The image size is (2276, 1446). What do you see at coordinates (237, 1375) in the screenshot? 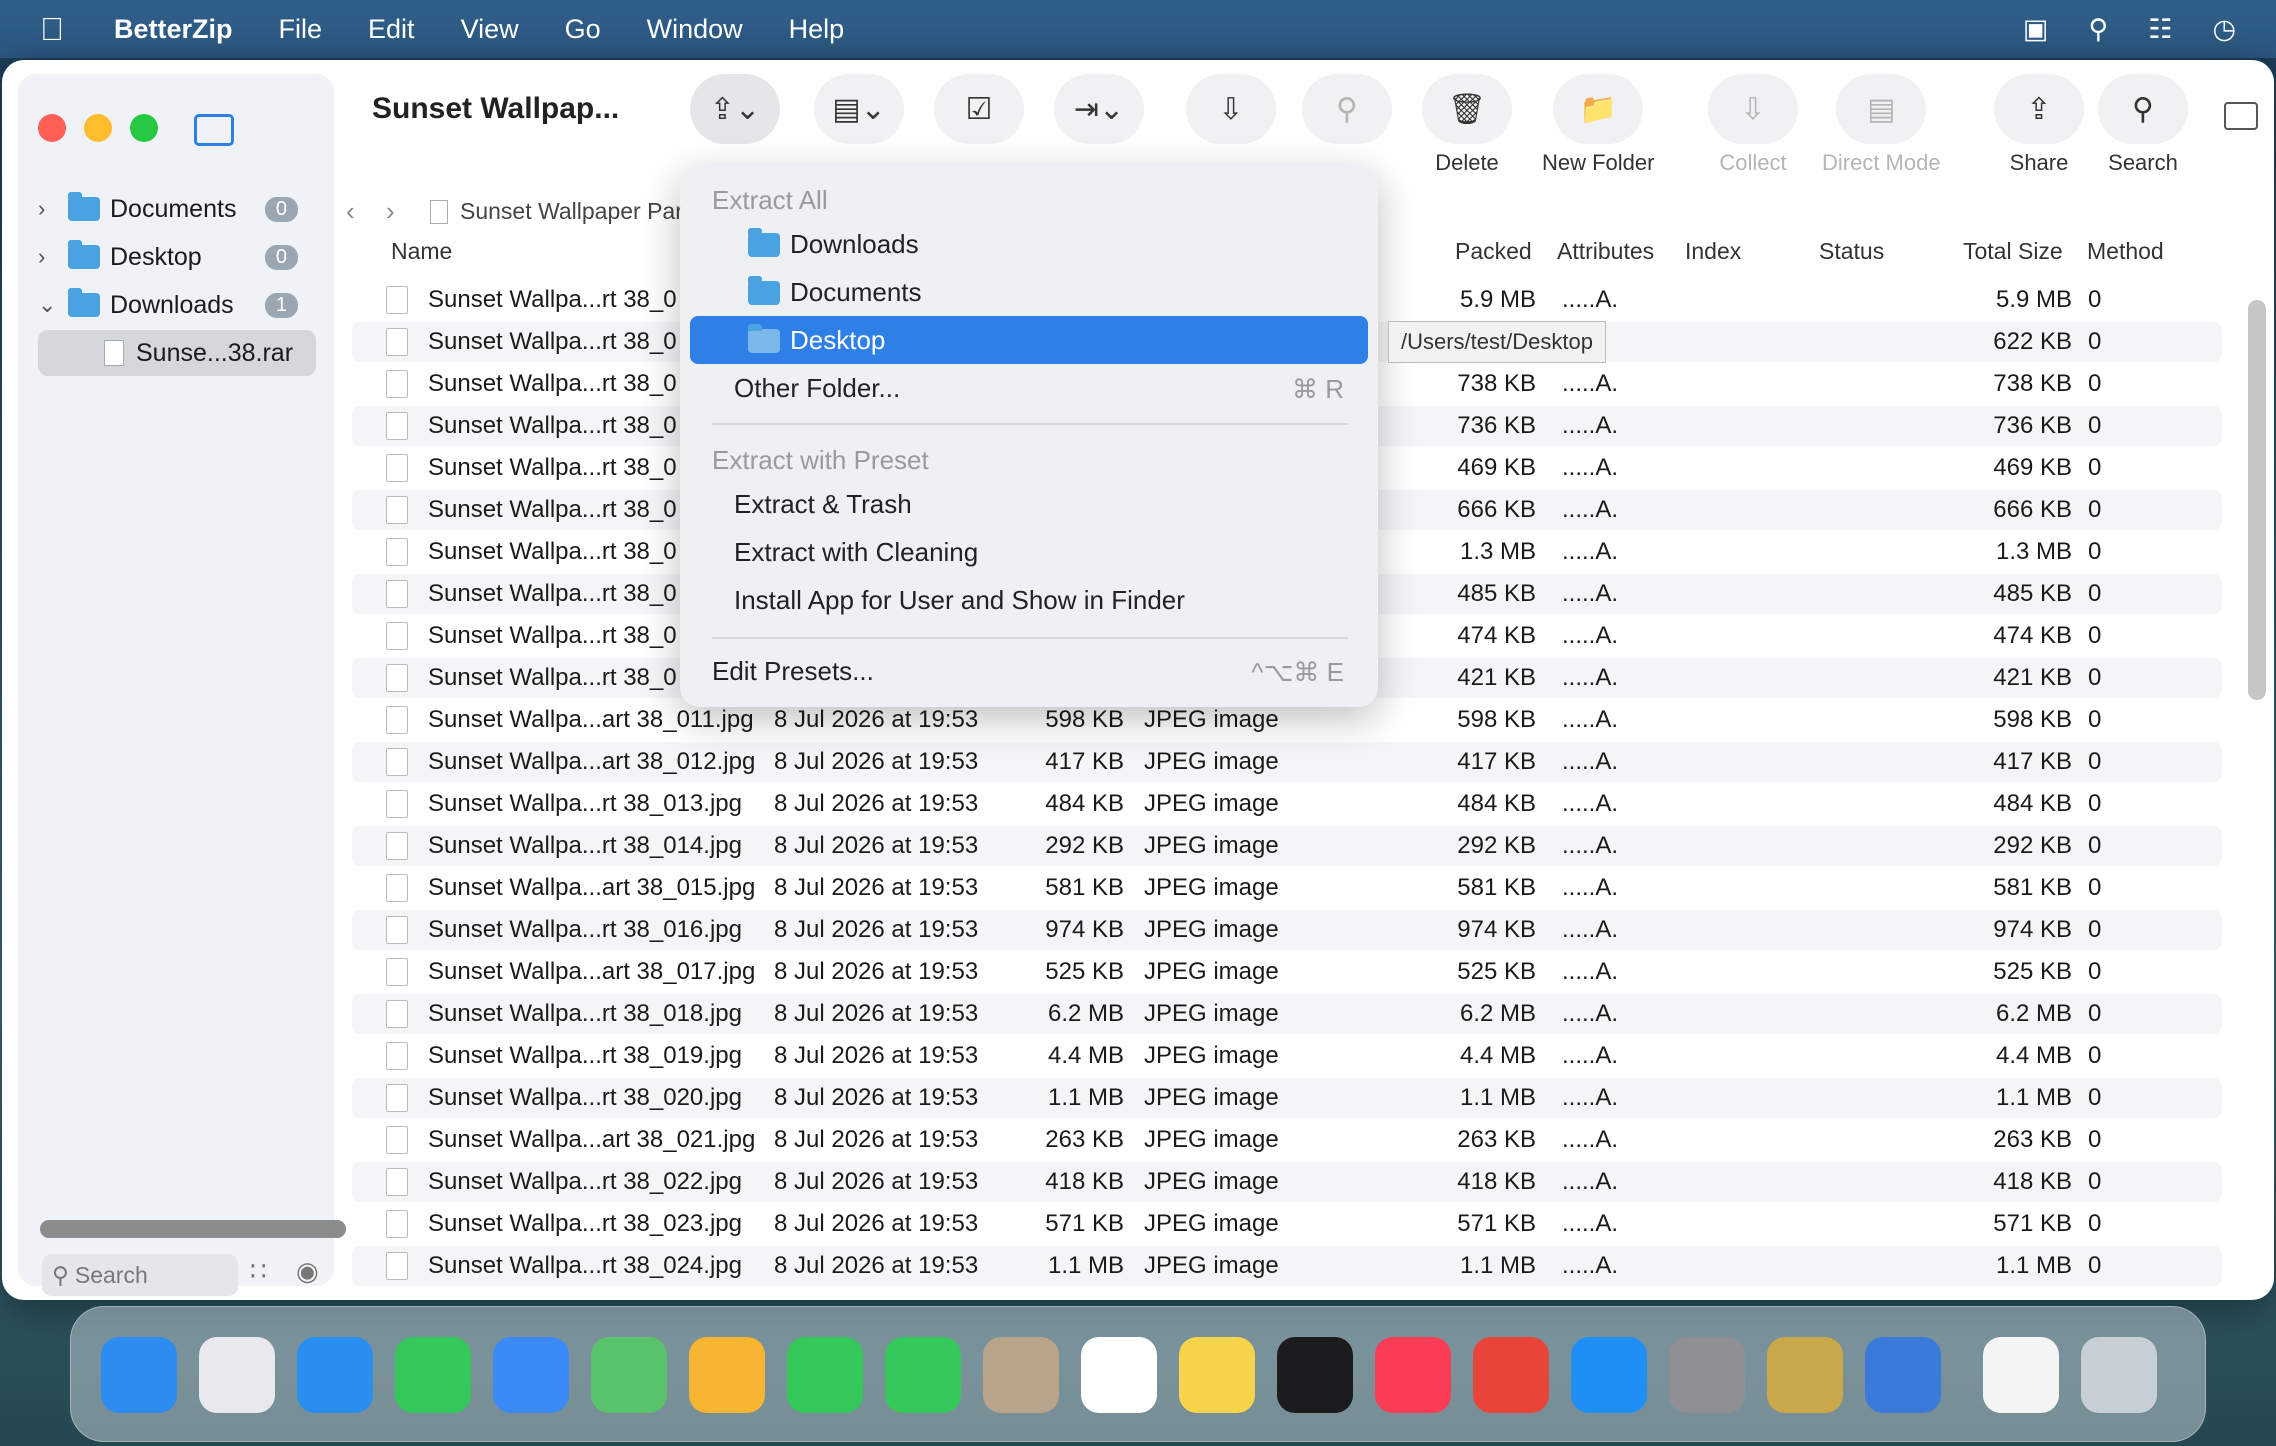
I see `launchpad-icon` at bounding box center [237, 1375].